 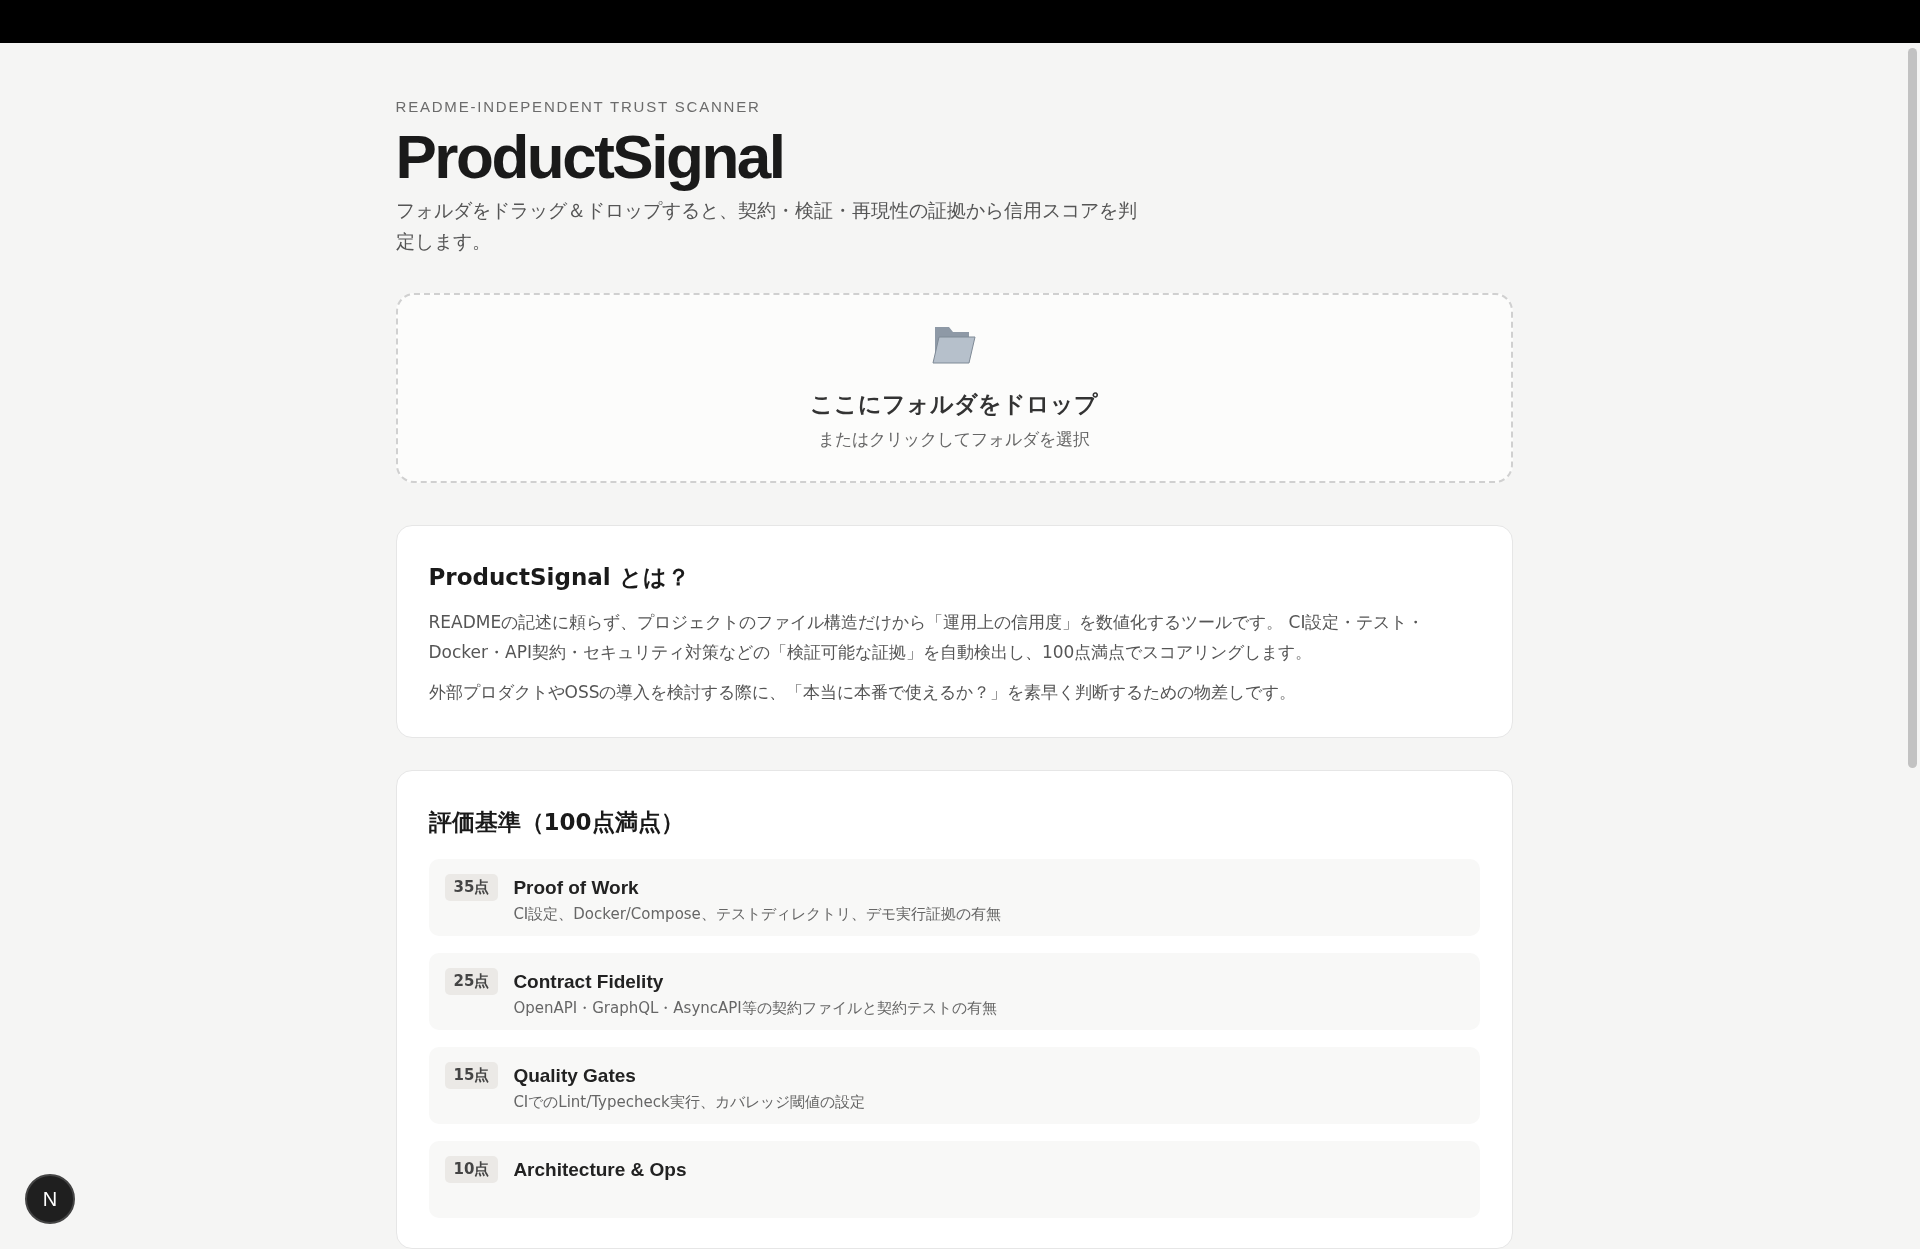 What do you see at coordinates (590, 156) in the screenshot?
I see `page-title: ProductSignal` at bounding box center [590, 156].